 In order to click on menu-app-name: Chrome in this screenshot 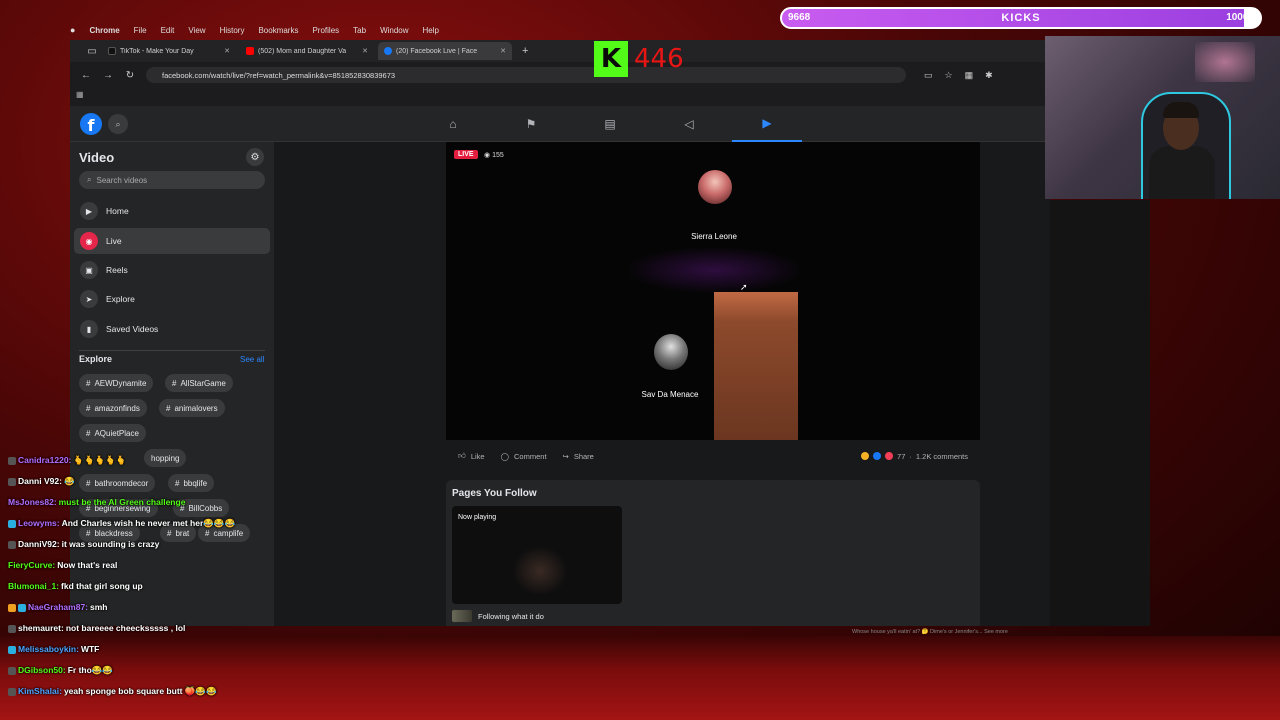, I will do `click(104, 30)`.